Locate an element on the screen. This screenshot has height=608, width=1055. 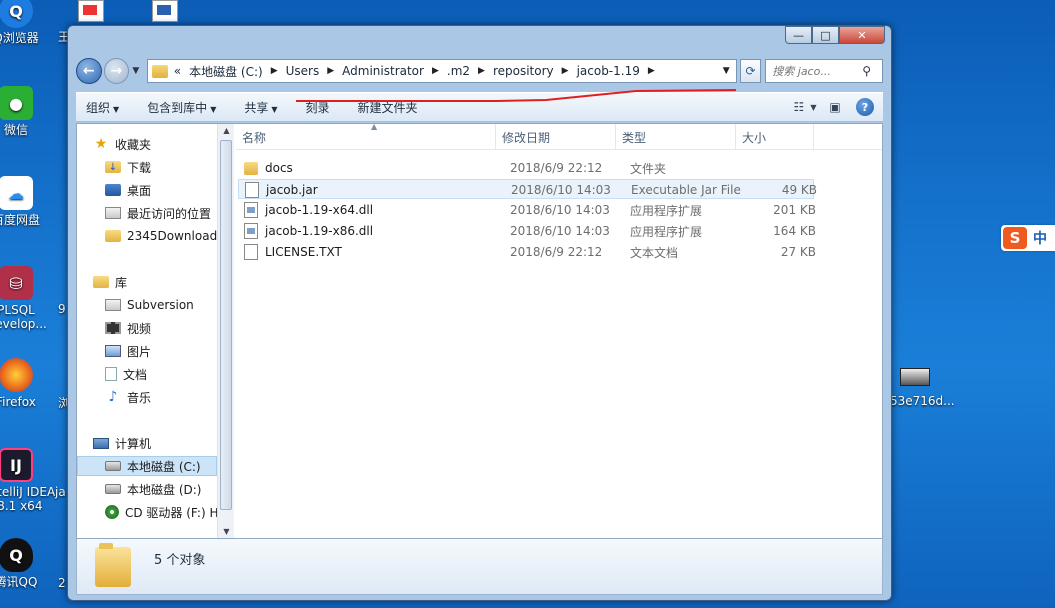
column-header-date: 修改日期 is located at coordinates (556, 137).